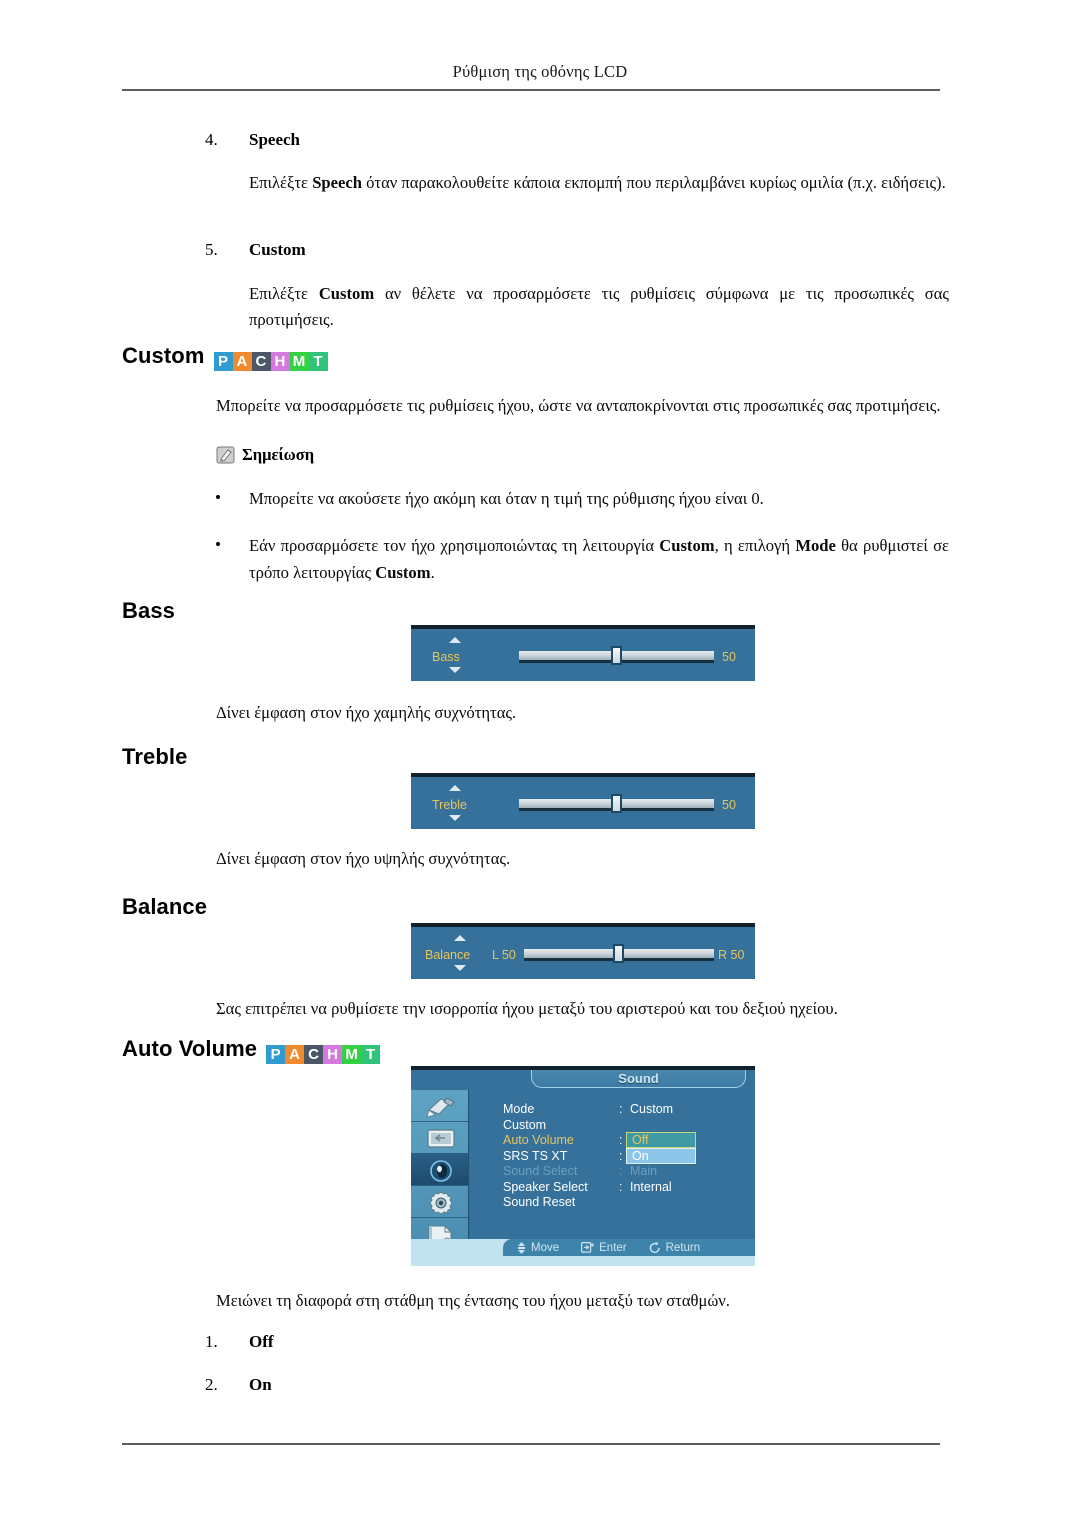  What do you see at coordinates (652, 1109) in the screenshot?
I see `row-value: Custom` at bounding box center [652, 1109].